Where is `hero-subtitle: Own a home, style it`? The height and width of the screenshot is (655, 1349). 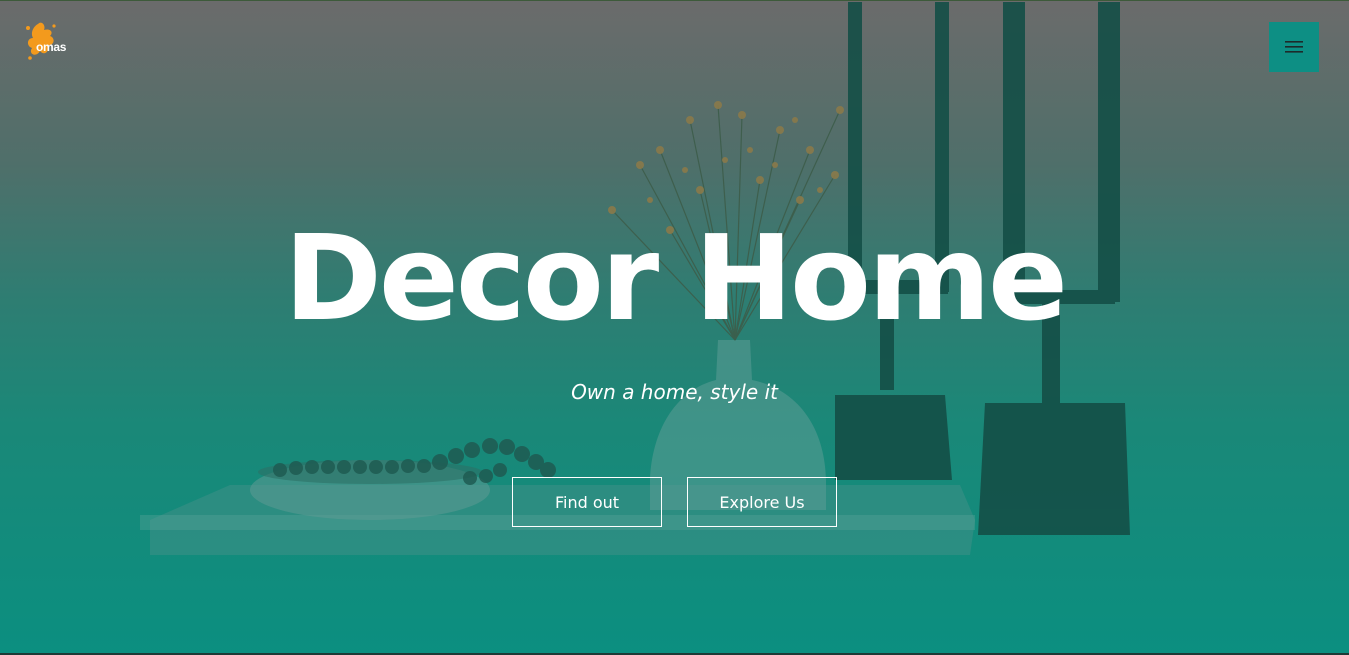
hero-subtitle: Own a home, style it is located at coordinates (674, 392).